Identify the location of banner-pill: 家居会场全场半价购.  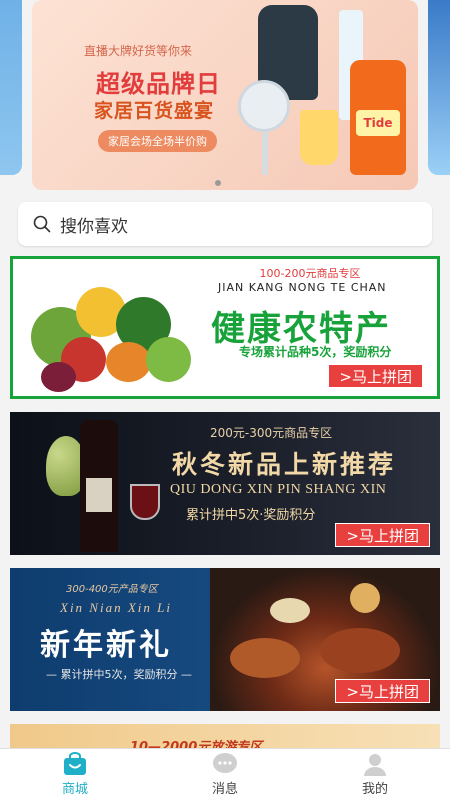
(157, 141).